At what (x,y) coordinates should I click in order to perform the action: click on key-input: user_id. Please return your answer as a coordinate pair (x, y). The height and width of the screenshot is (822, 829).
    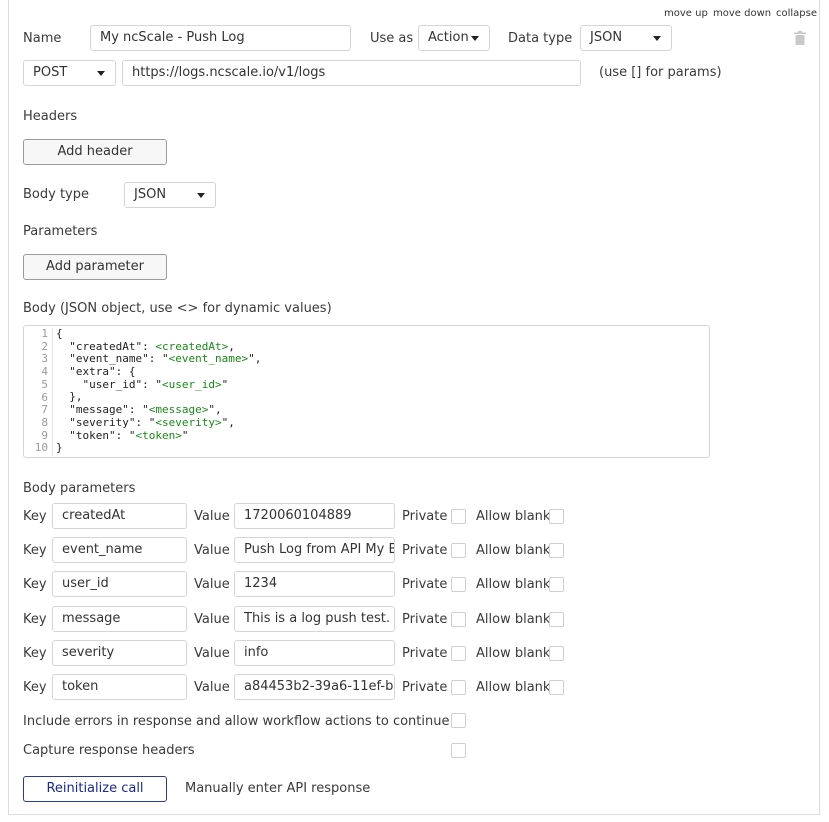
    Looking at the image, I should click on (119, 584).